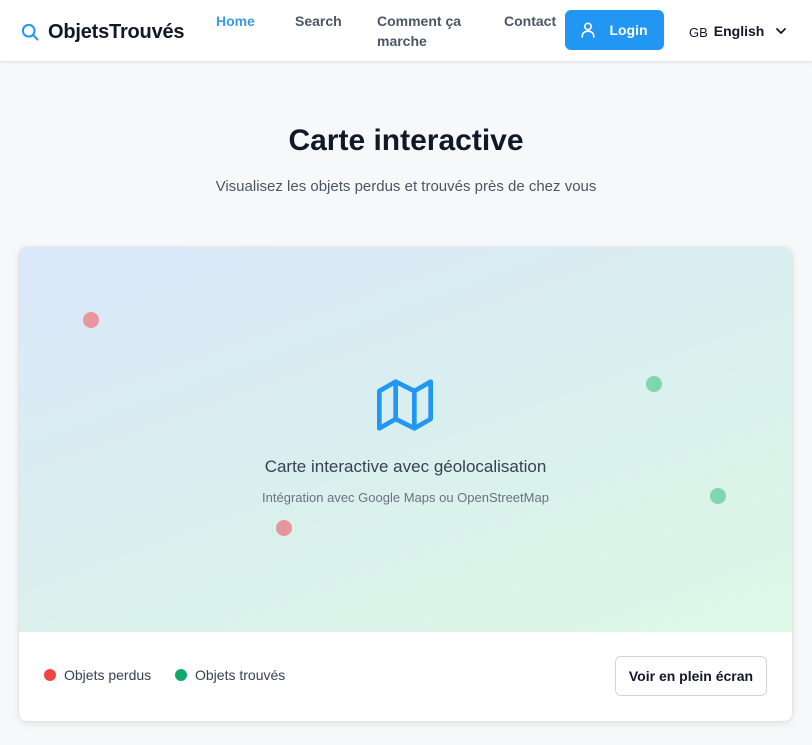  What do you see at coordinates (405, 466) in the screenshot?
I see `map-title: Carte interactive avec géolocalisation` at bounding box center [405, 466].